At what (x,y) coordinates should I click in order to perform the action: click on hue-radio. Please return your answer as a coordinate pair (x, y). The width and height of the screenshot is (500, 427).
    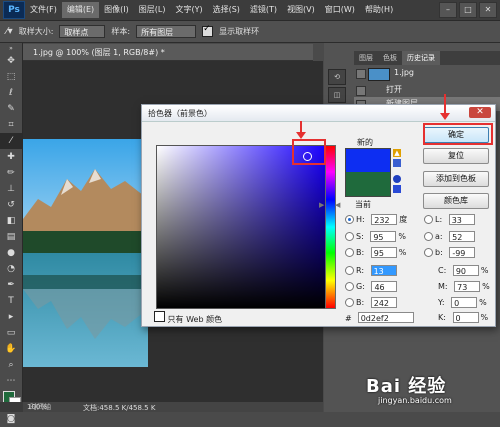
    Looking at the image, I should click on (349, 219).